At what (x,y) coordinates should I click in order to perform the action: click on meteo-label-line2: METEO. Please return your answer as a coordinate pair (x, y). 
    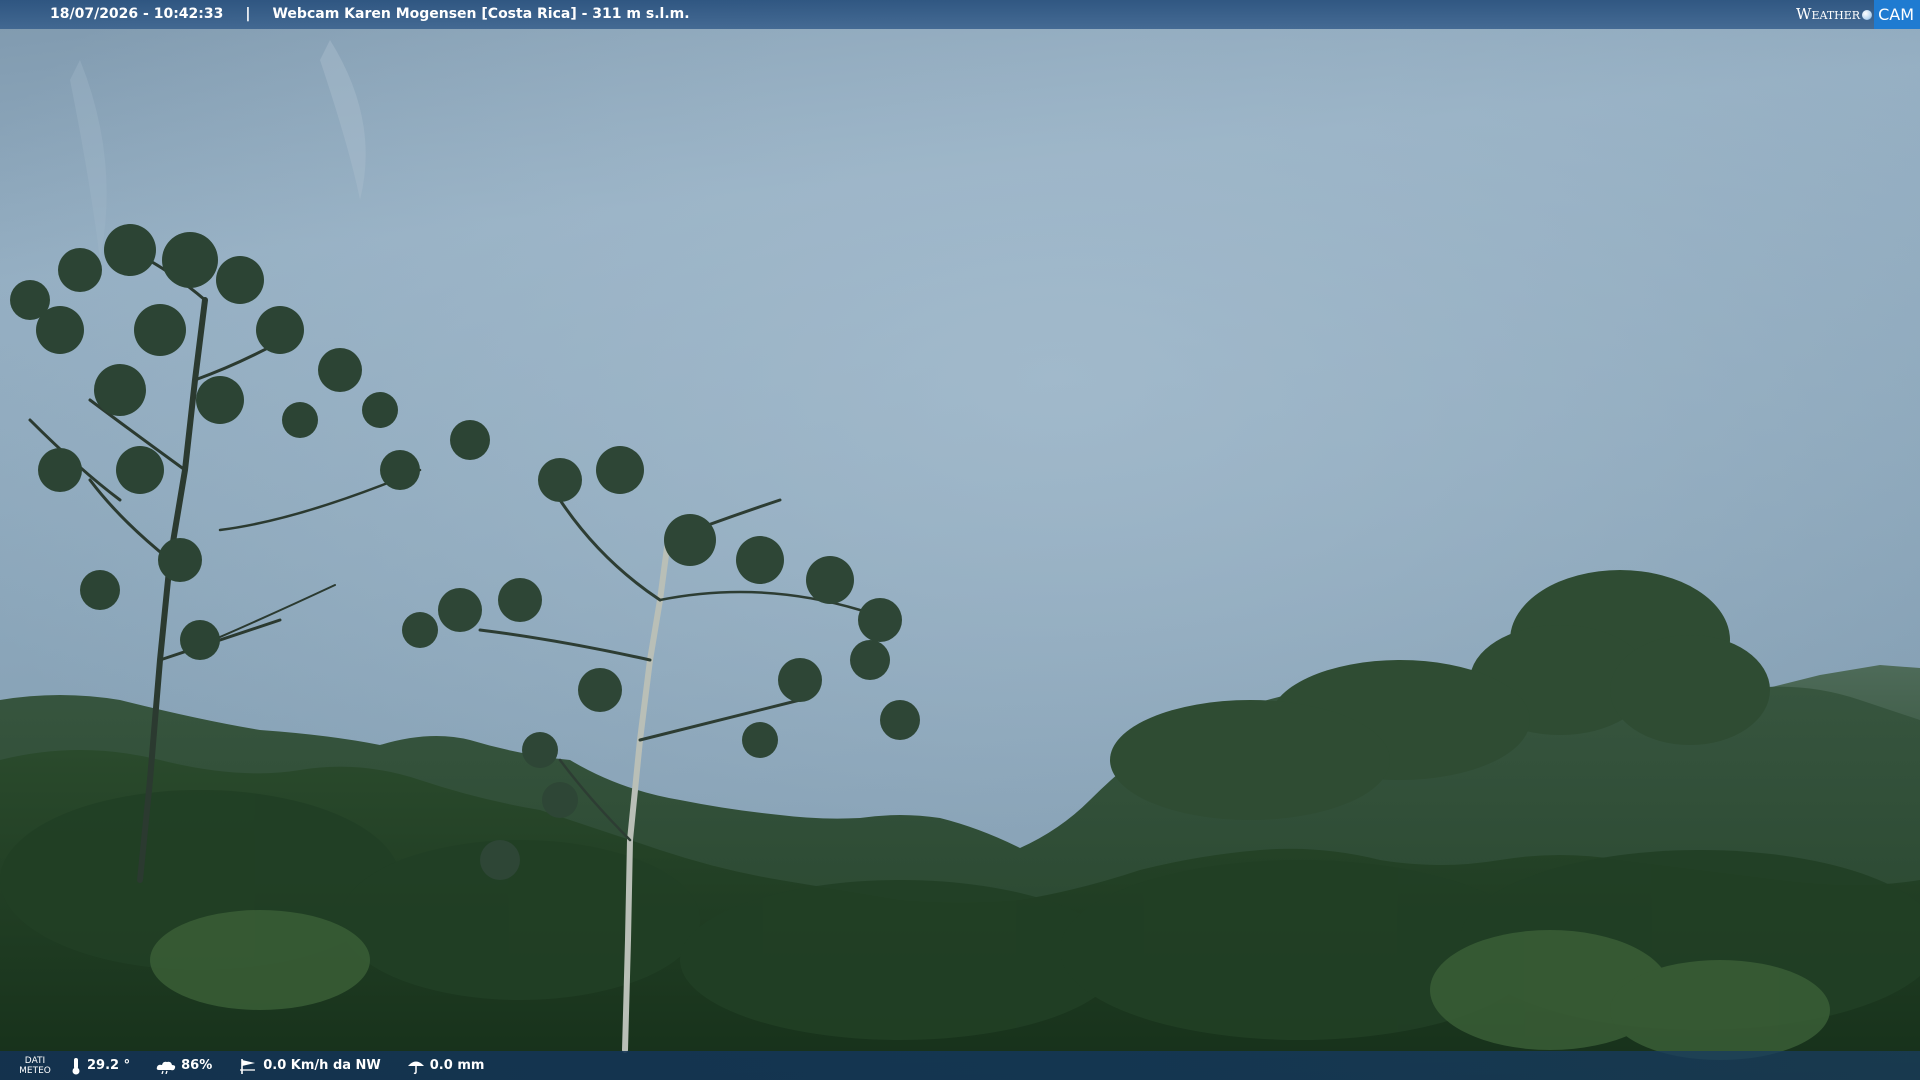
    Looking at the image, I should click on (35, 1070).